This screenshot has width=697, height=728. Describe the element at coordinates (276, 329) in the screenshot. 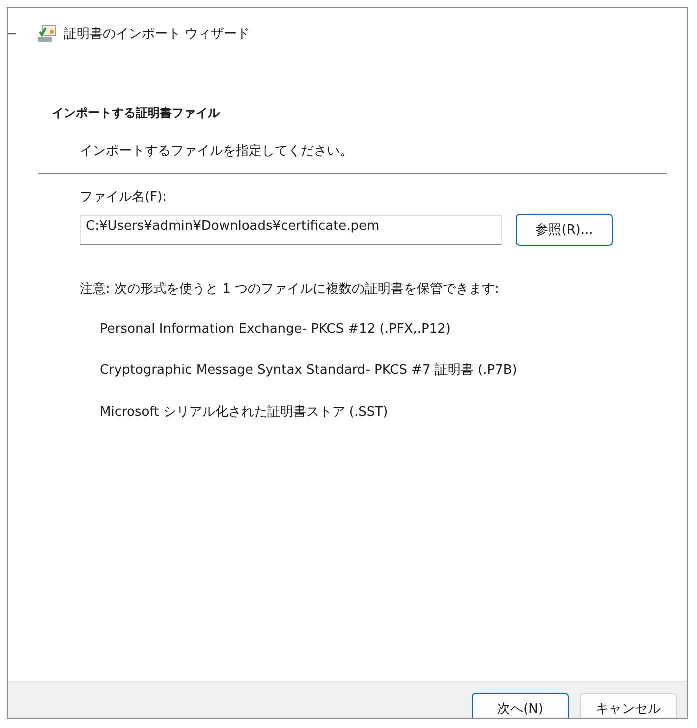

I see `format-item: Personal Information Exchange- PKCS #12 (.PFX,.P12)` at that location.